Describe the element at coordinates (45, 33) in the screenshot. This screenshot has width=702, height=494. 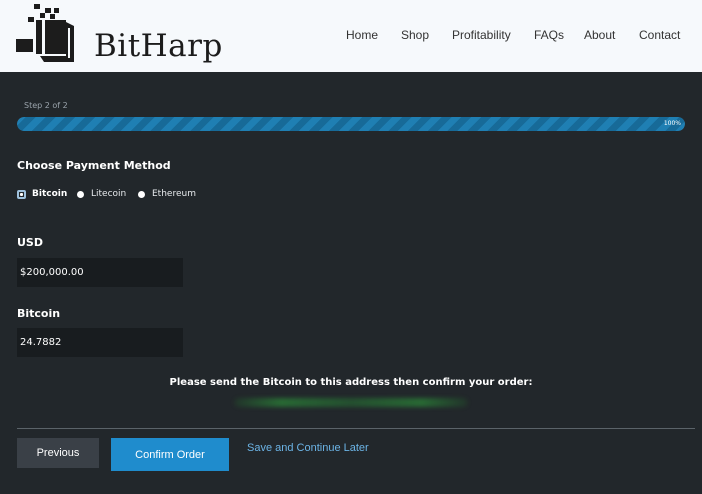
I see `logo-pixel-icon` at that location.